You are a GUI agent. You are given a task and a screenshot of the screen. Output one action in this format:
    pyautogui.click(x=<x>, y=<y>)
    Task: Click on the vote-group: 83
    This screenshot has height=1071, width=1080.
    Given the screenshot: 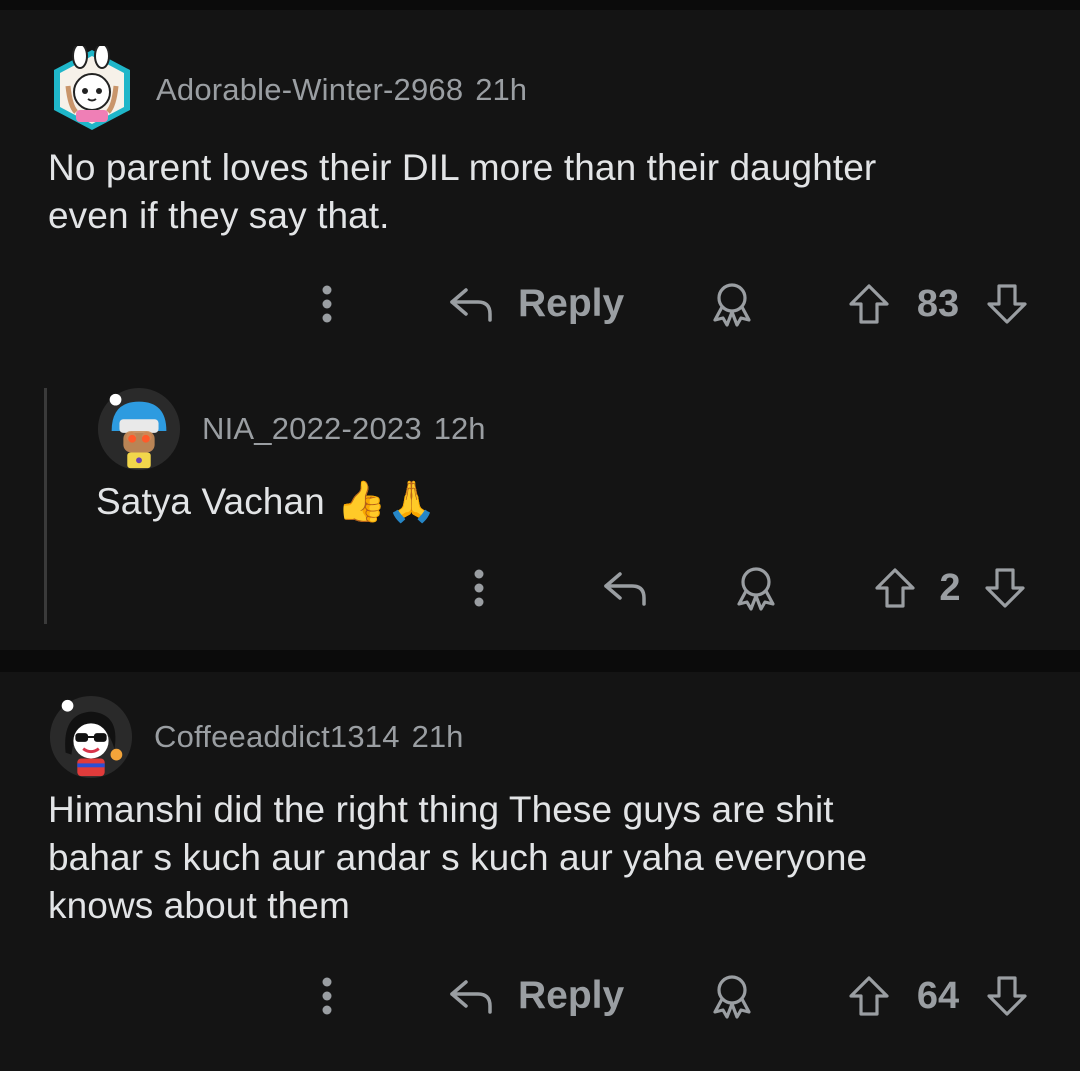 What is the action you would take?
    pyautogui.click(x=938, y=304)
    